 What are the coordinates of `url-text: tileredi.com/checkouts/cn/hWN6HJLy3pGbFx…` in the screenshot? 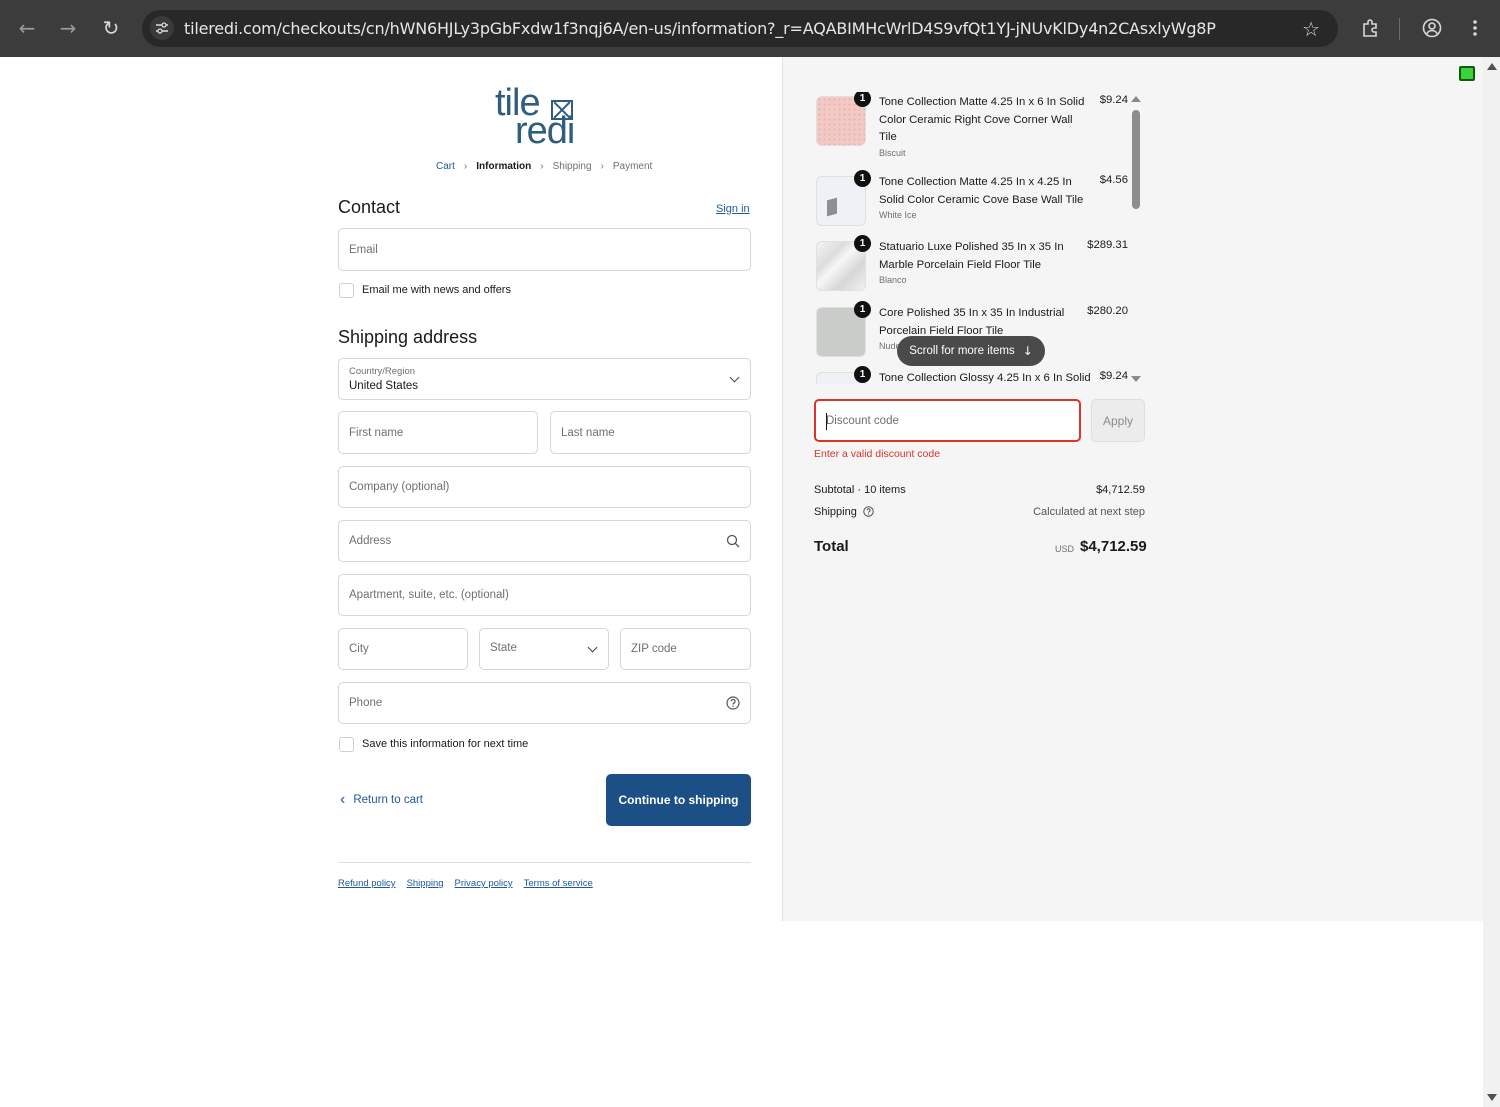 It's located at (700, 28).